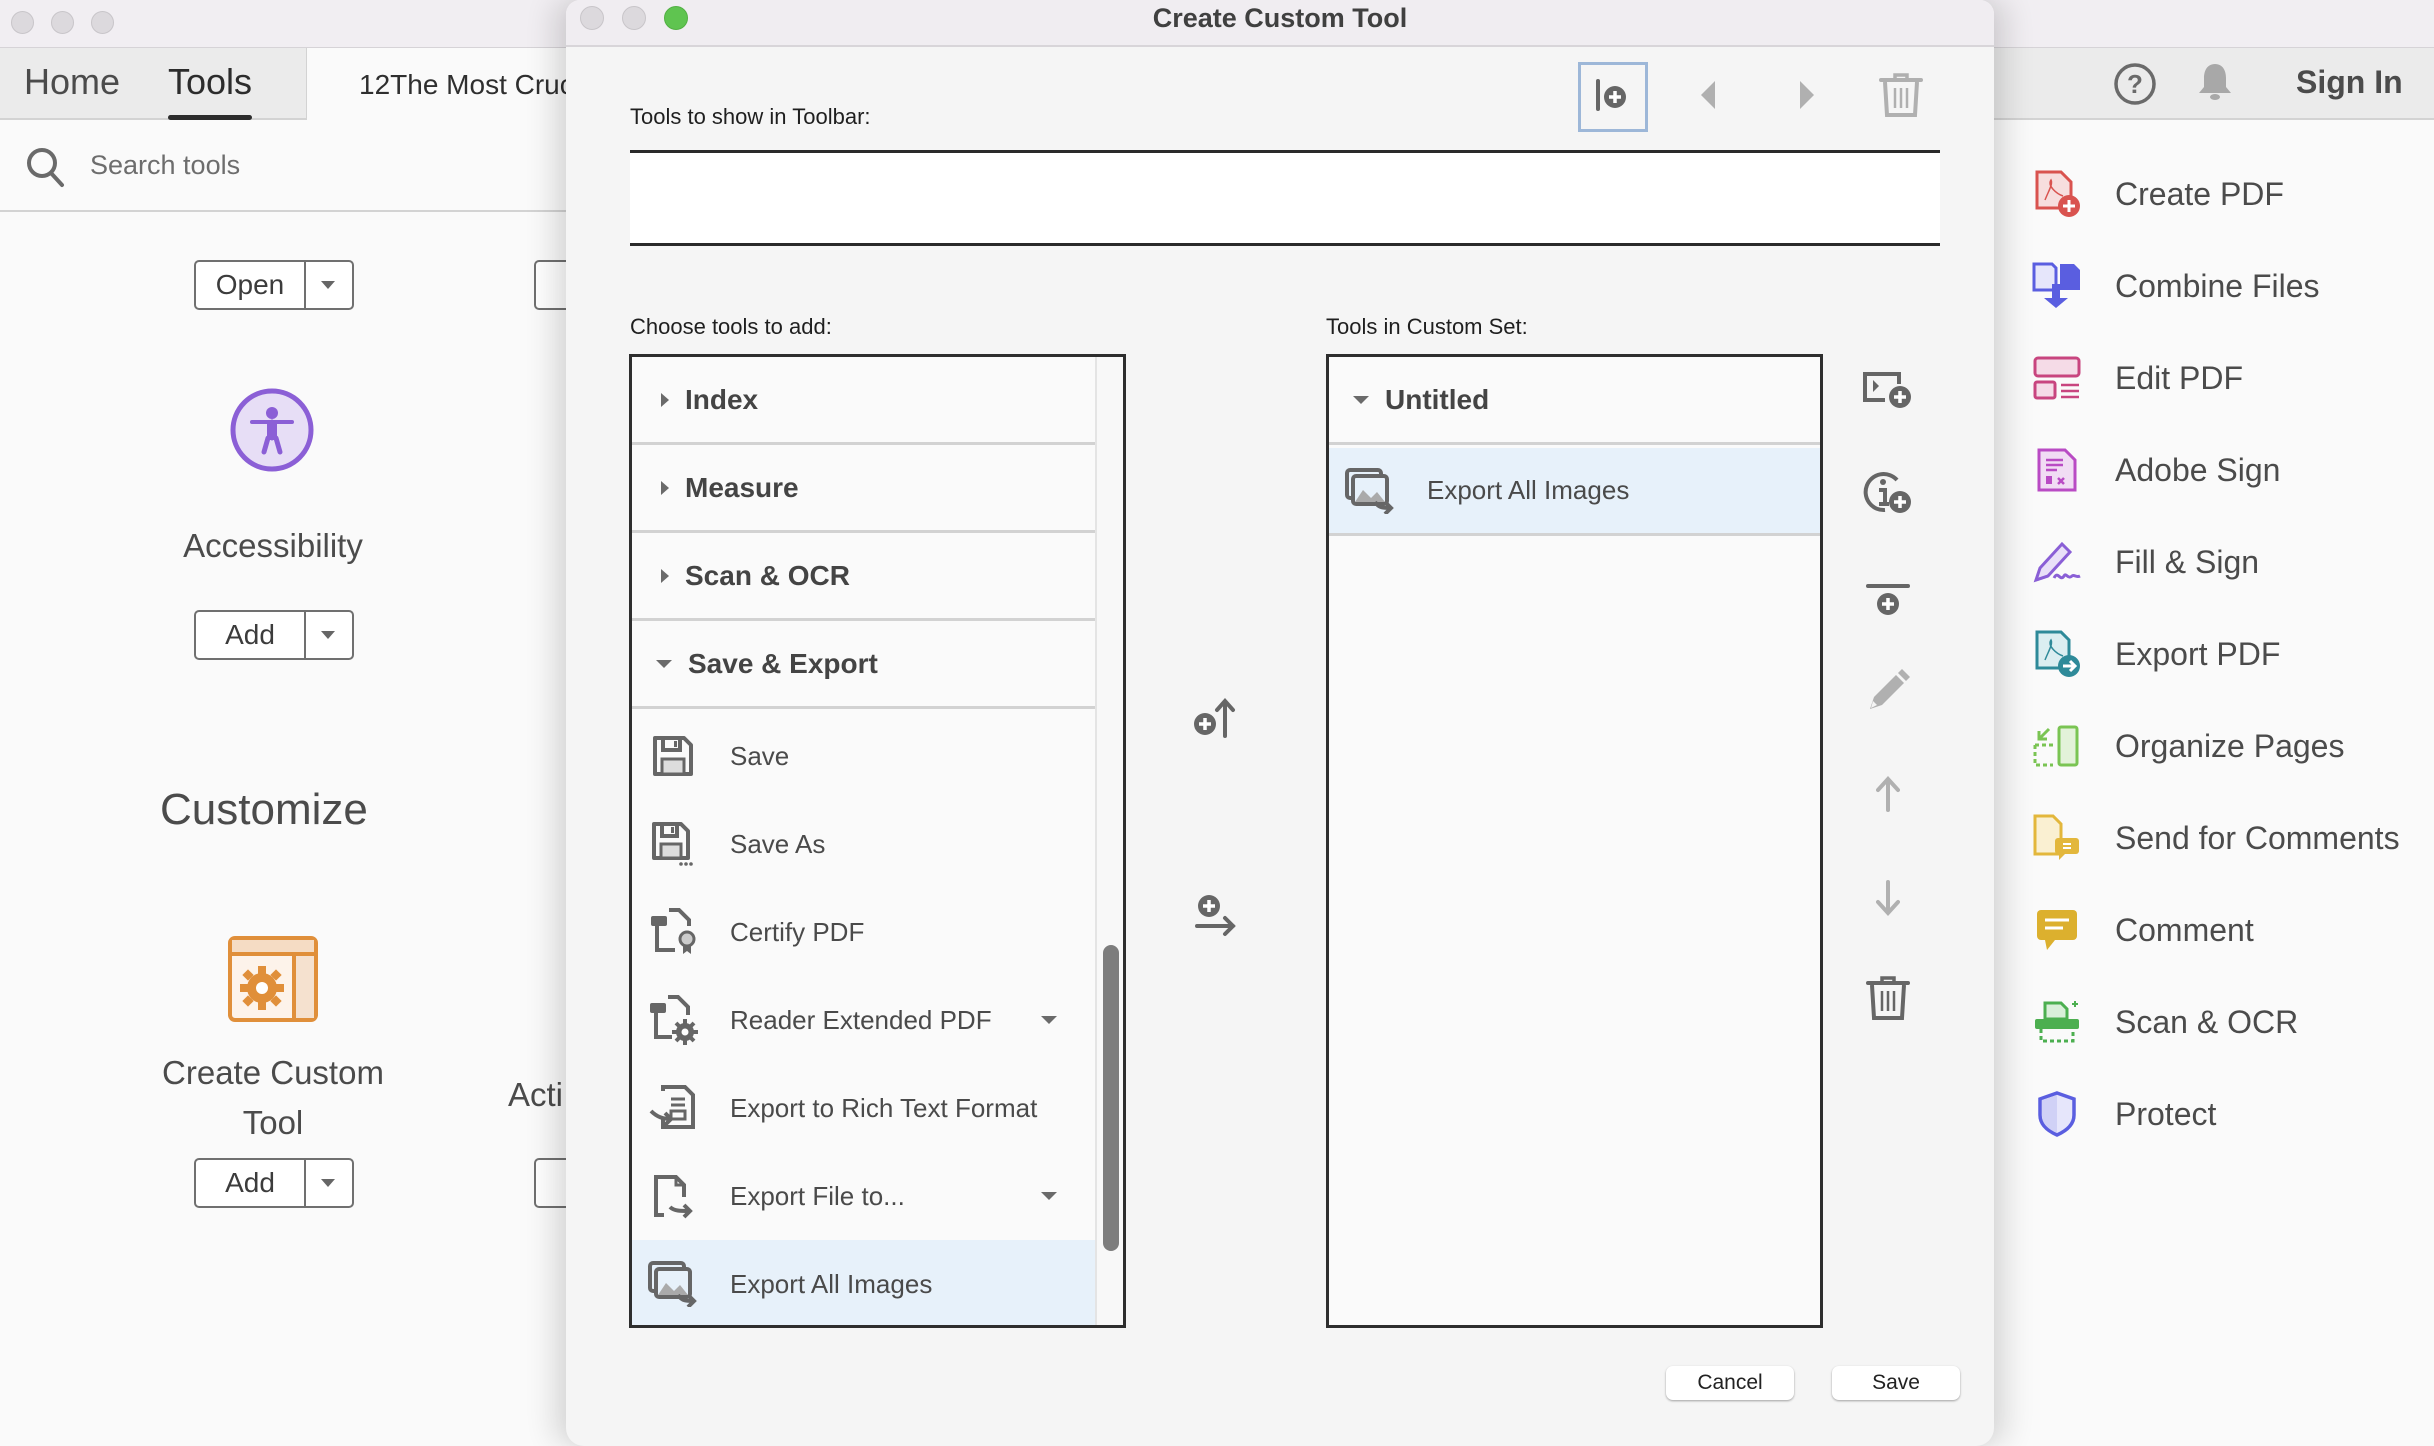 This screenshot has width=2434, height=1446. What do you see at coordinates (1888, 392) in the screenshot?
I see `new-panel-button` at bounding box center [1888, 392].